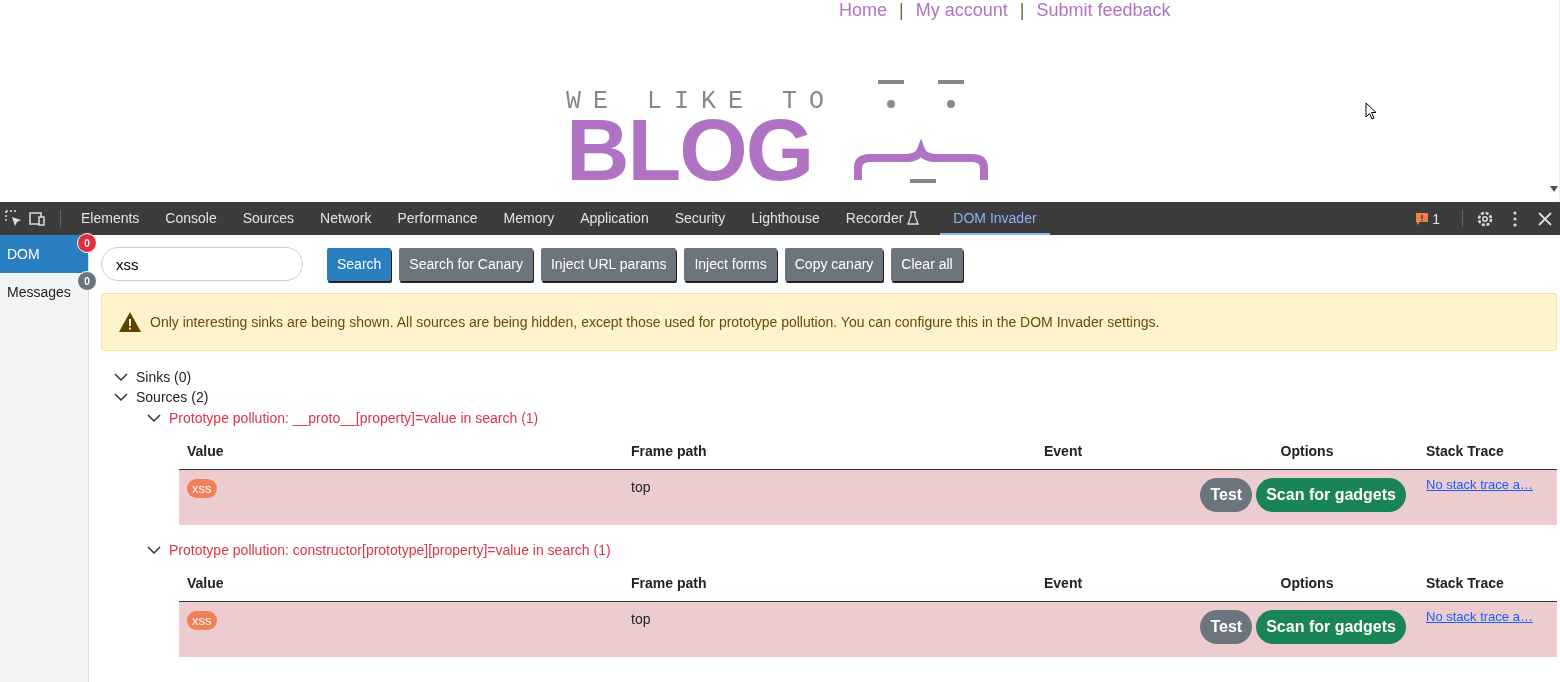 Image resolution: width=1560 pixels, height=682 pixels. What do you see at coordinates (701, 102) in the screenshot?
I see `logo-tagline: WE LIKE TO` at bounding box center [701, 102].